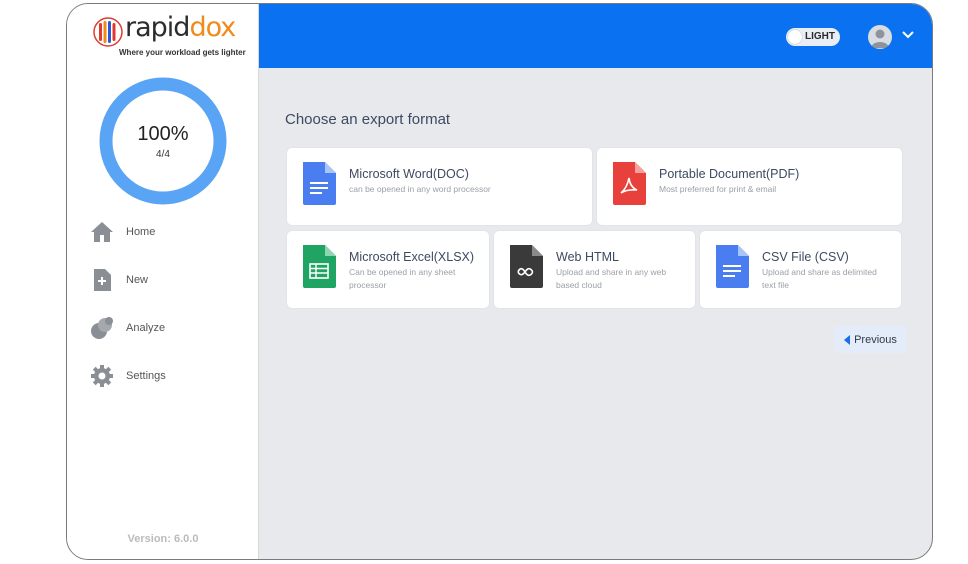 Image resolution: width=968 pixels, height=564 pixels. Describe the element at coordinates (368, 119) in the screenshot. I see `page-title: Choose an export format` at that location.